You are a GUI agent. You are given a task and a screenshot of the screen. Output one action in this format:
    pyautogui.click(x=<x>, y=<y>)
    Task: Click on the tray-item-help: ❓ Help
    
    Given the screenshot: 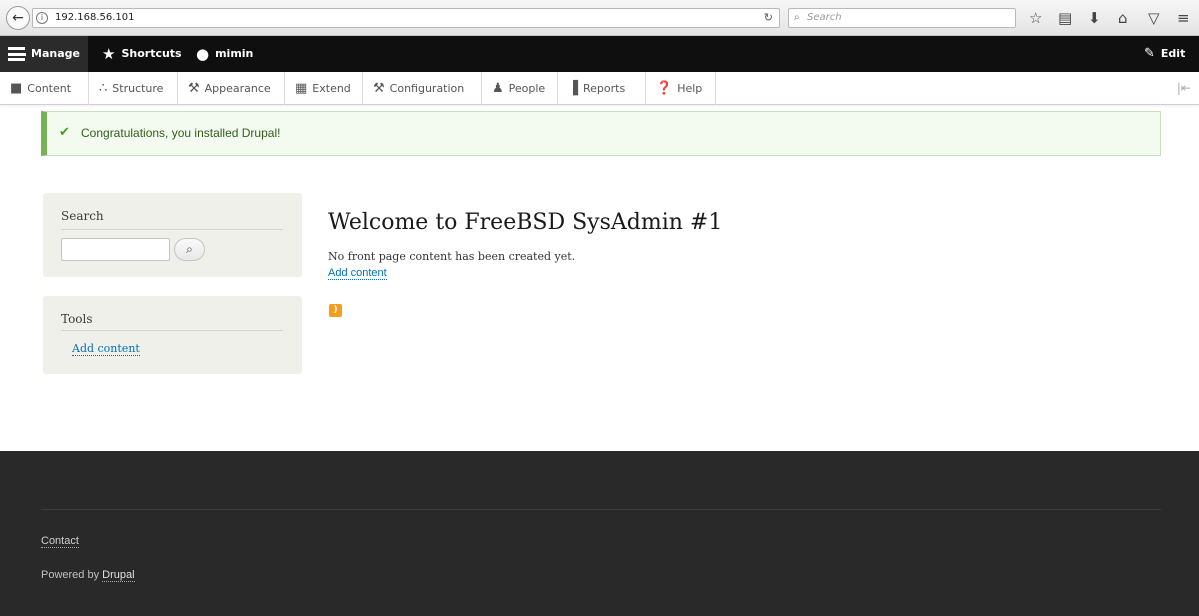 What is the action you would take?
    pyautogui.click(x=681, y=88)
    